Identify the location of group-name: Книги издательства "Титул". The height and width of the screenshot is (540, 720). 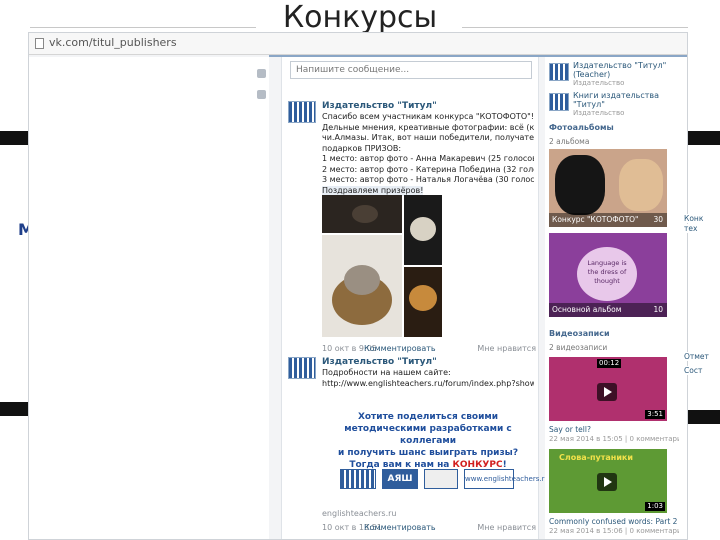
(630, 100).